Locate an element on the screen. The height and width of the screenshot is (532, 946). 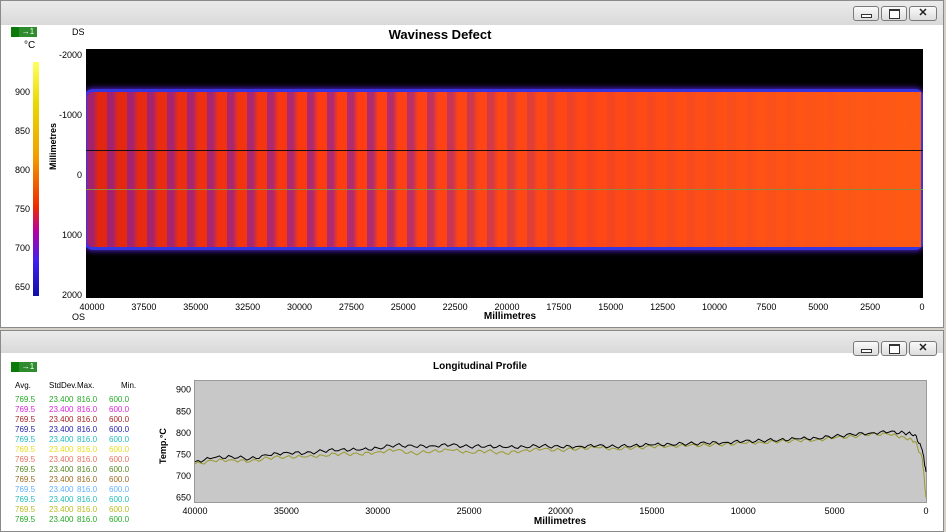
chart-title: Waviness Defect is located at coordinates (440, 34).